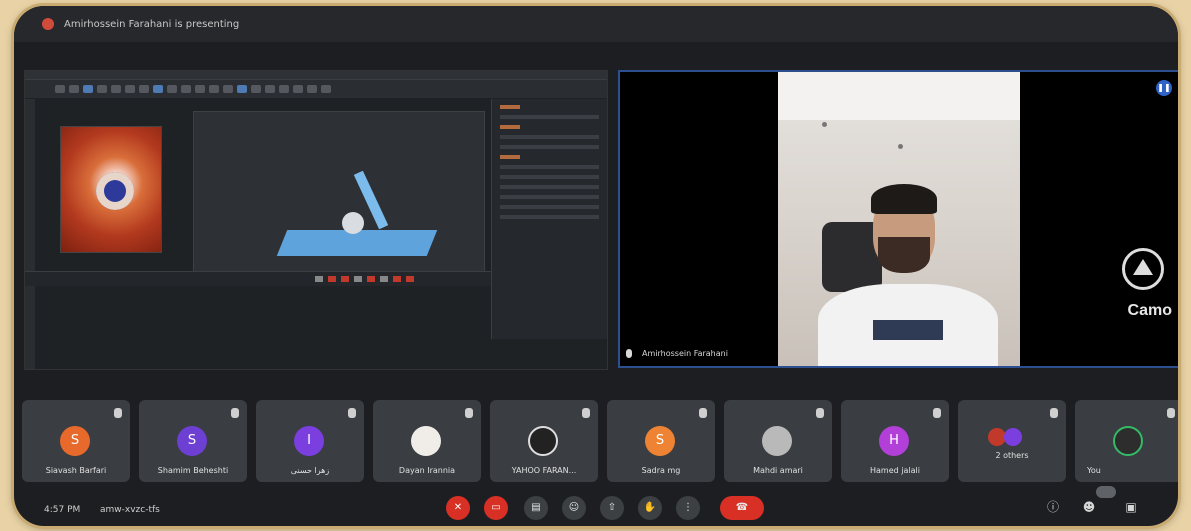  I want to click on captions-button: ▤, so click(536, 508).